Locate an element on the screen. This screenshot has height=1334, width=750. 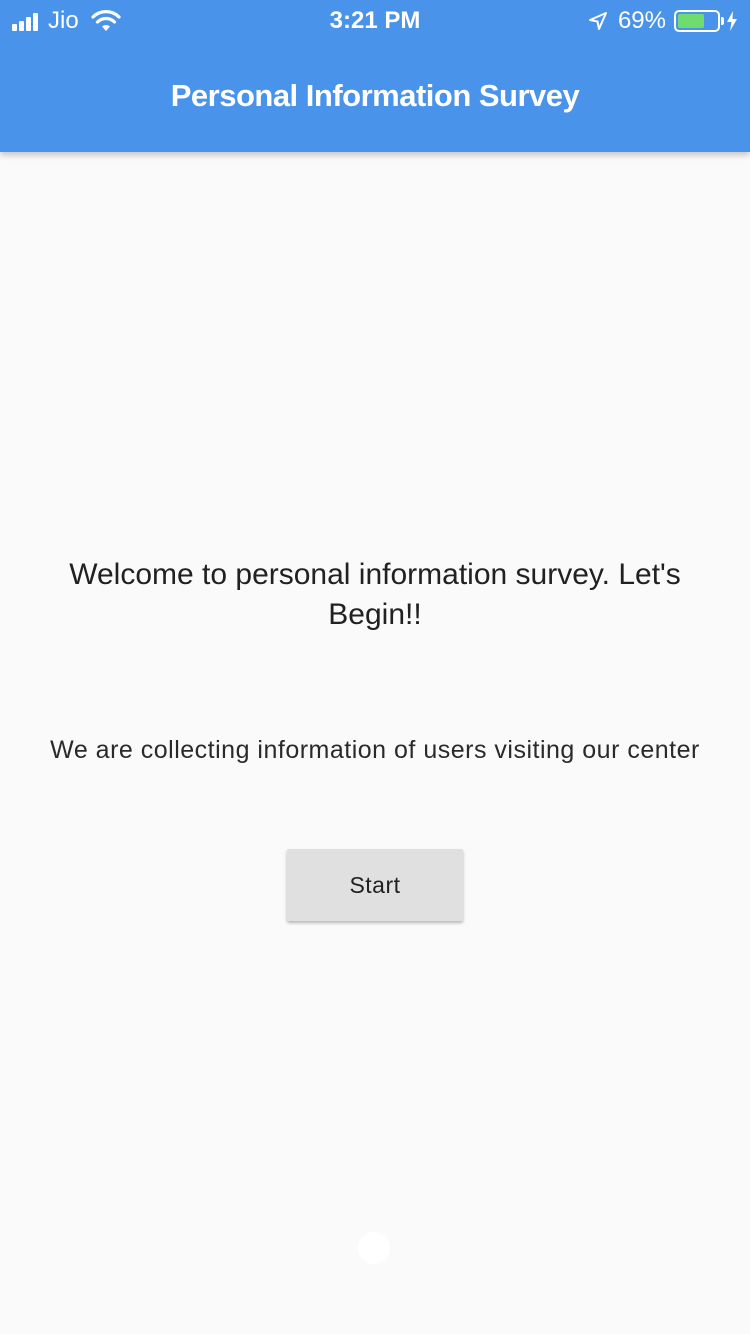
battery-percent: 69% is located at coordinates (641, 20).